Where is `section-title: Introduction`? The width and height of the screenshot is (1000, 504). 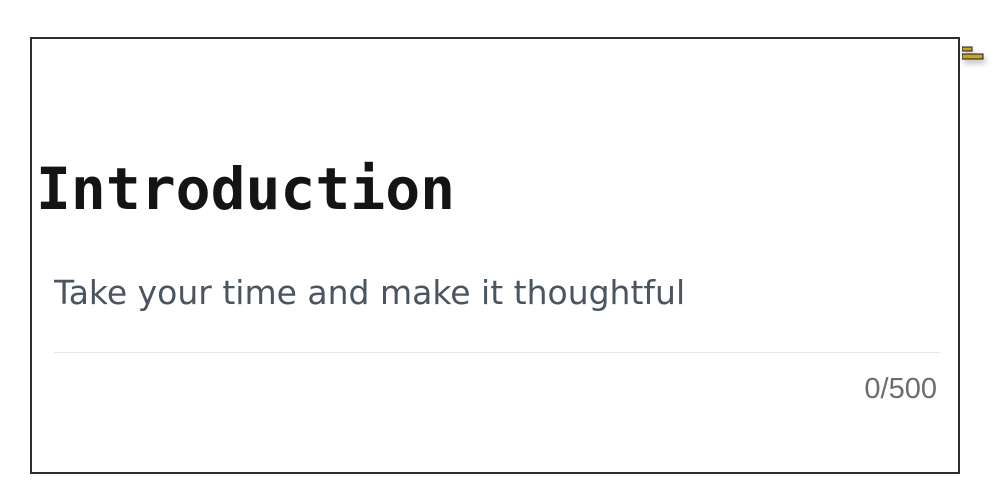
section-title: Introduction is located at coordinates (246, 189).